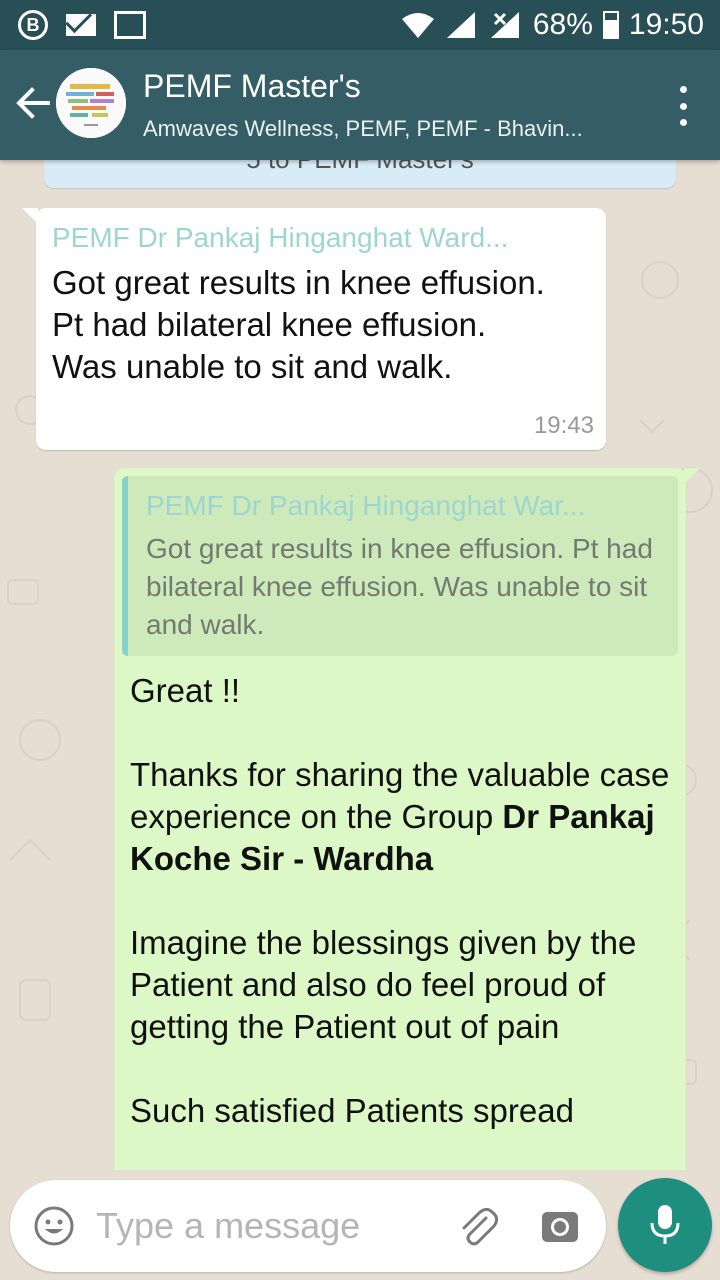 The height and width of the screenshot is (1280, 720). Describe the element at coordinates (666, 24) in the screenshot. I see `clock: 19:50` at that location.